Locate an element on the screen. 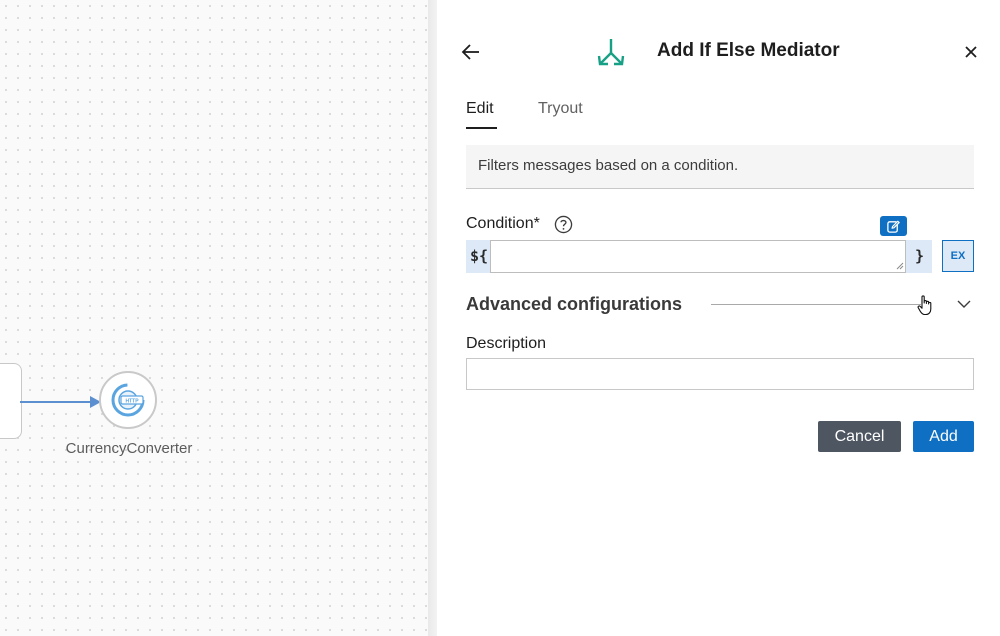 Image resolution: width=1000 pixels, height=636 pixels. http-endpoint-icon: HTTP is located at coordinates (128, 400).